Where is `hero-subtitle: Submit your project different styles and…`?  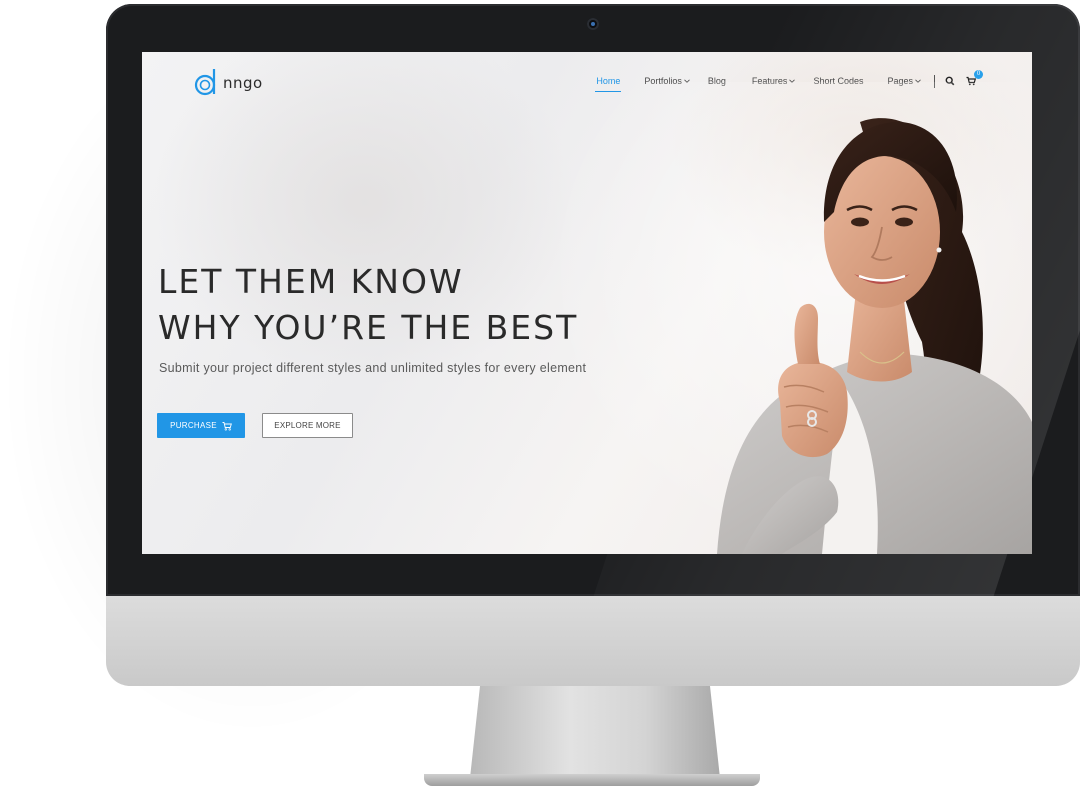 hero-subtitle: Submit your project different styles and… is located at coordinates (373, 368).